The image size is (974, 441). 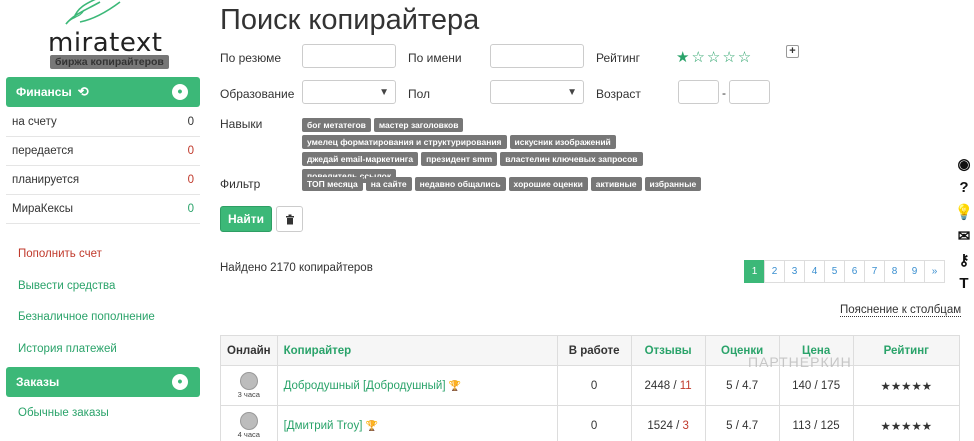 What do you see at coordinates (249, 350) in the screenshot?
I see `col-online: Онлайн` at bounding box center [249, 350].